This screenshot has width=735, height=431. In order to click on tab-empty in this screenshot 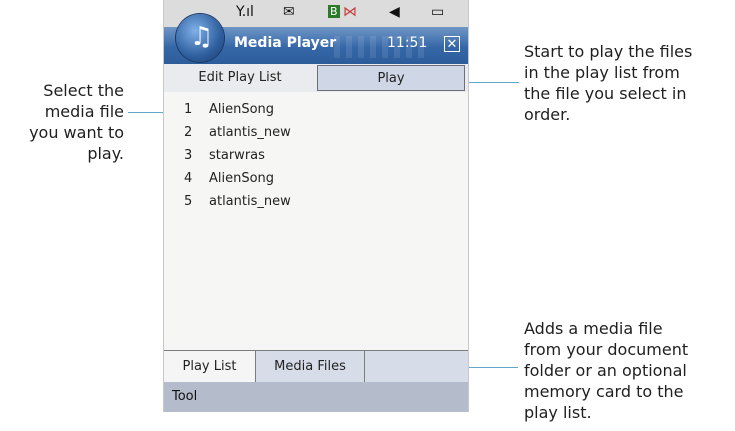, I will do `click(416, 367)`.